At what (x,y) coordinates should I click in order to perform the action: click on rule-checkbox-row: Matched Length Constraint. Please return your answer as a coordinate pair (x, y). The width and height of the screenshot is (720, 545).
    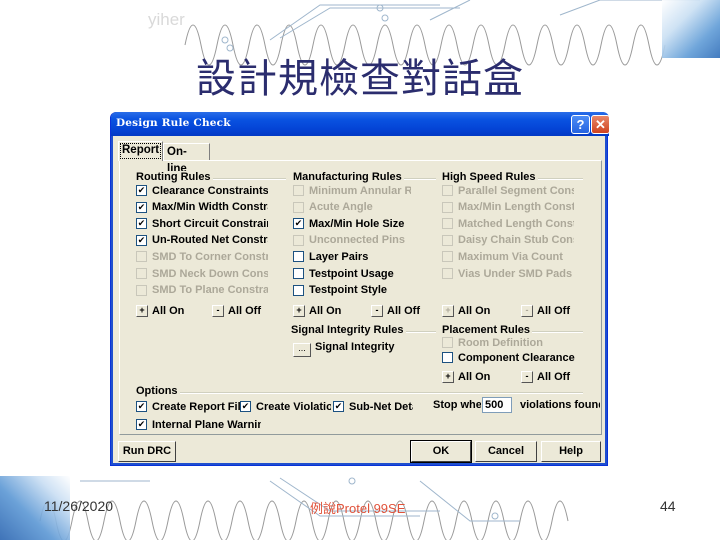
    Looking at the image, I should click on (508, 223).